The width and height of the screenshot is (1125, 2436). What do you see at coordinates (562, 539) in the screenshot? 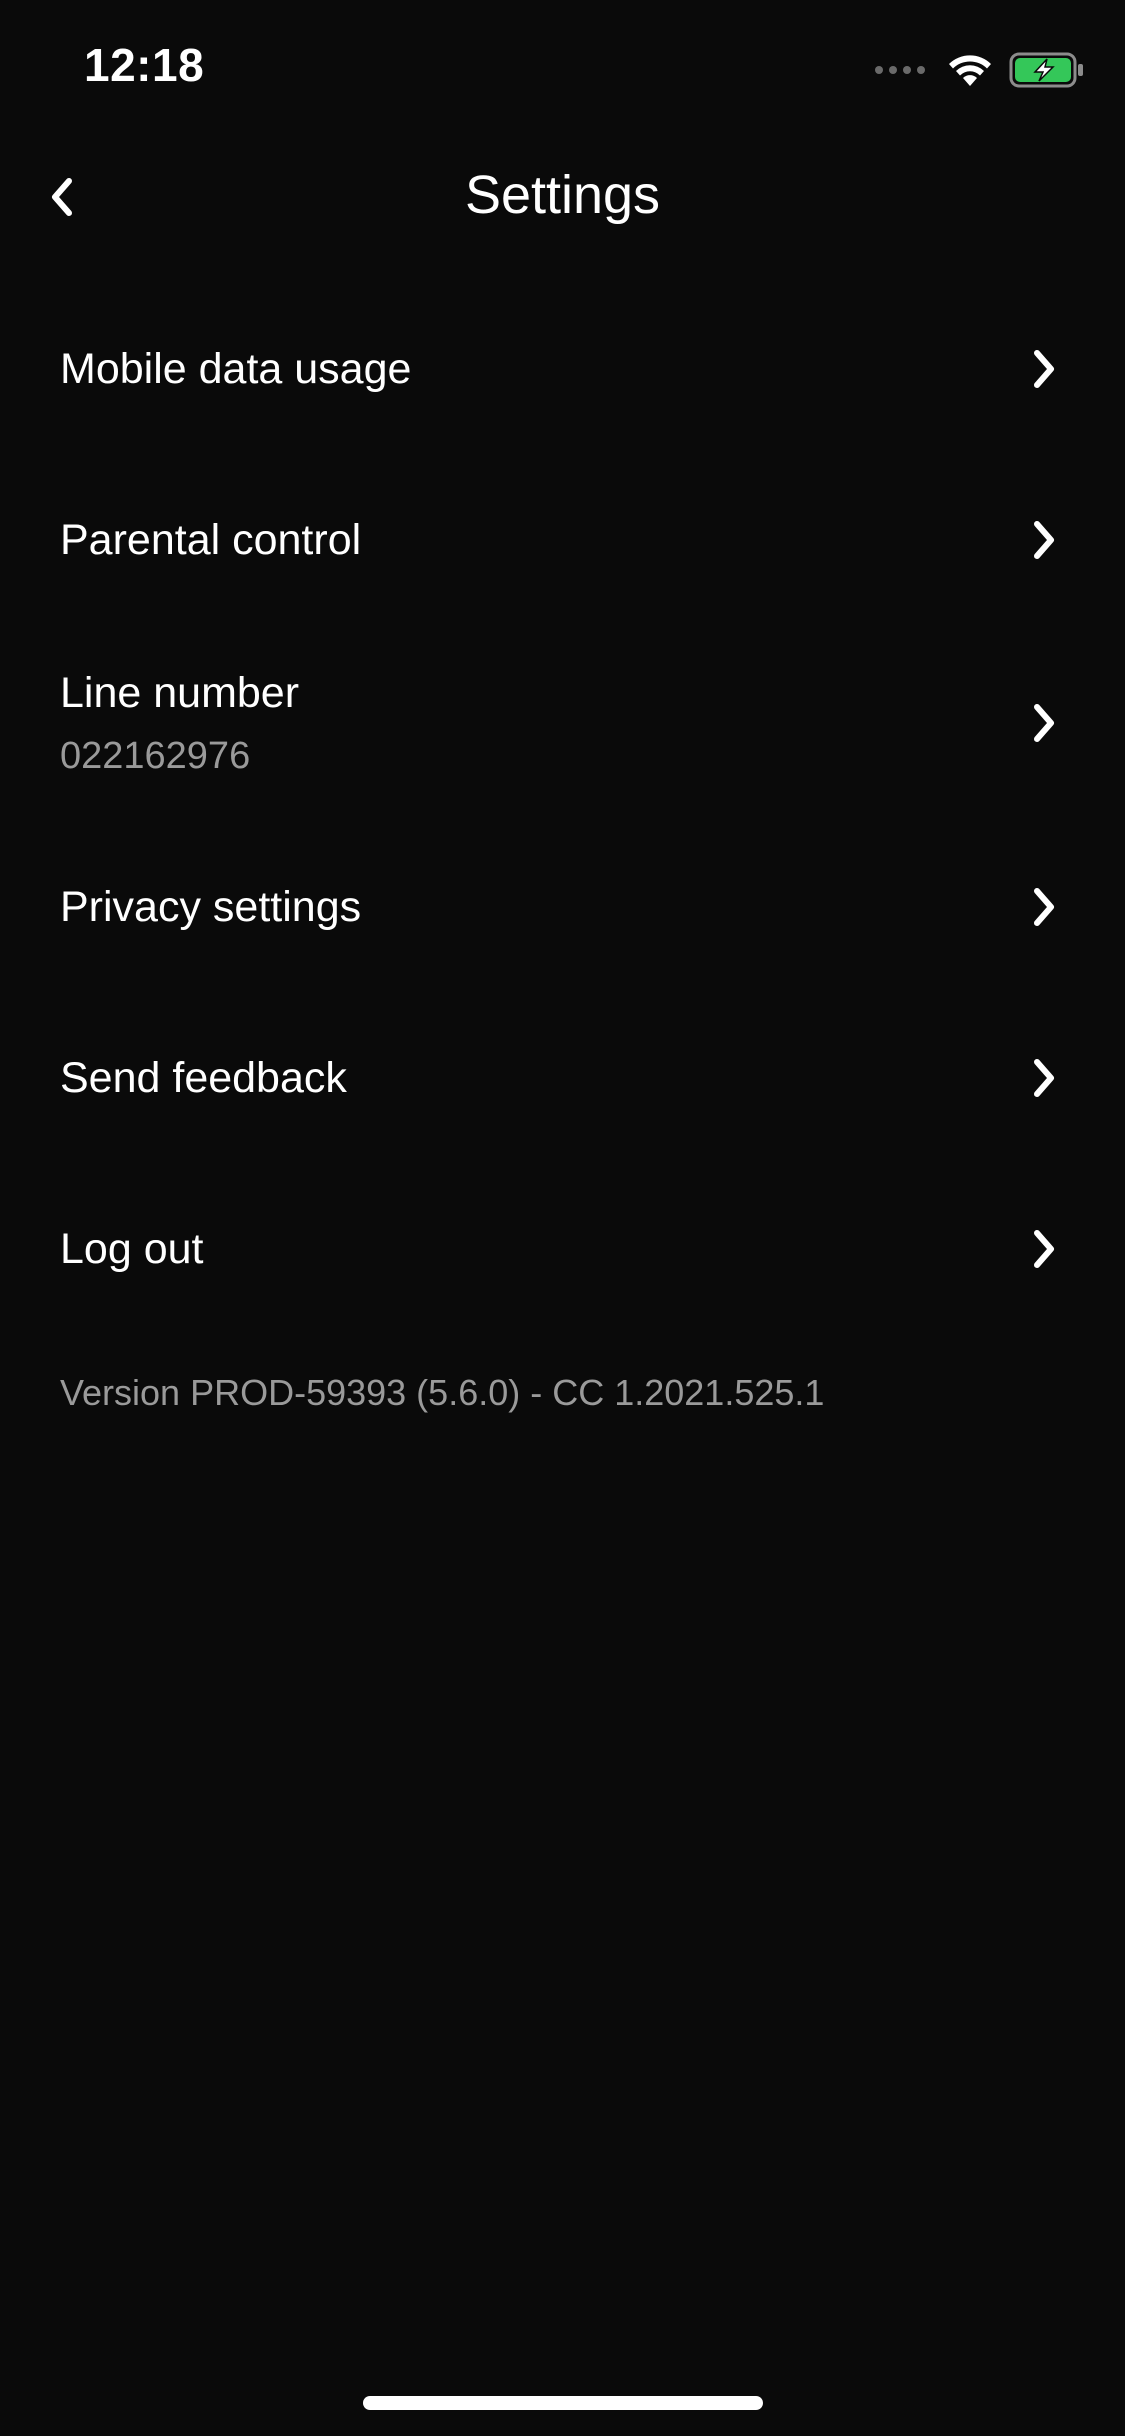
I see `parental-control-row: Parental control` at bounding box center [562, 539].